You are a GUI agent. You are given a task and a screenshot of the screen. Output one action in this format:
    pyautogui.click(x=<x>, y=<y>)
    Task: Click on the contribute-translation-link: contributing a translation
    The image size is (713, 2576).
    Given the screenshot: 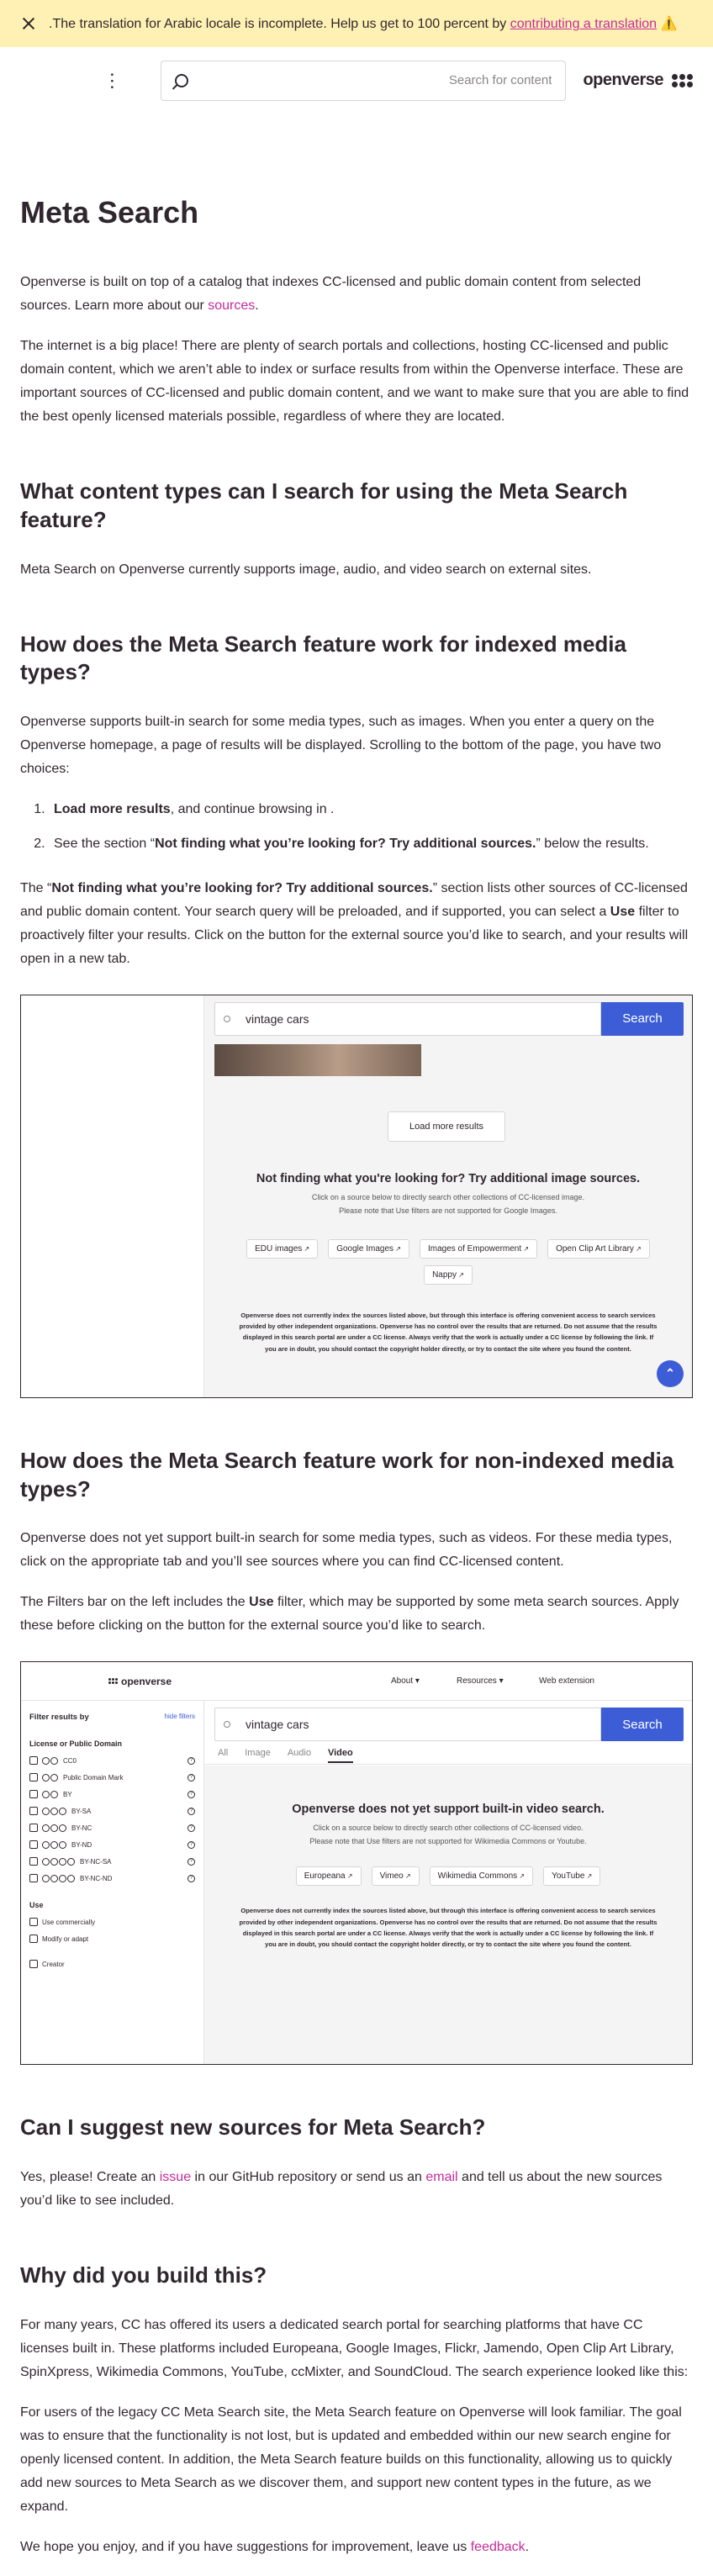 What is the action you would take?
    pyautogui.click(x=583, y=24)
    